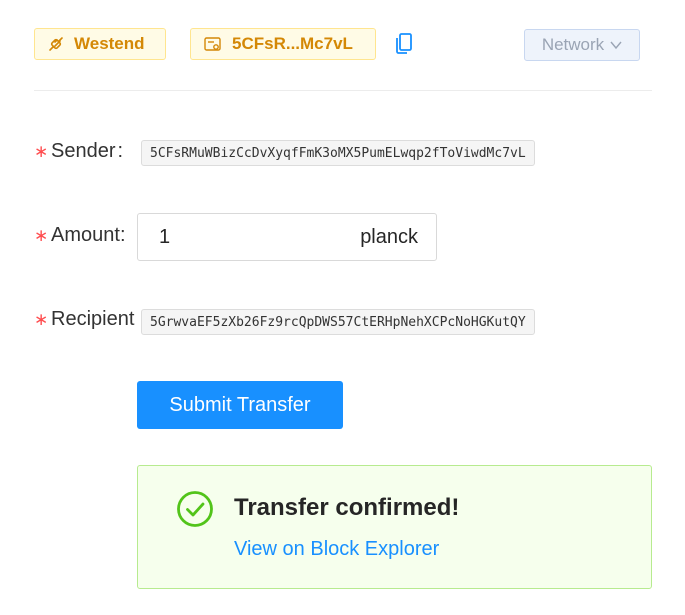  Describe the element at coordinates (212, 44) in the screenshot. I see `wallet-icon` at that location.